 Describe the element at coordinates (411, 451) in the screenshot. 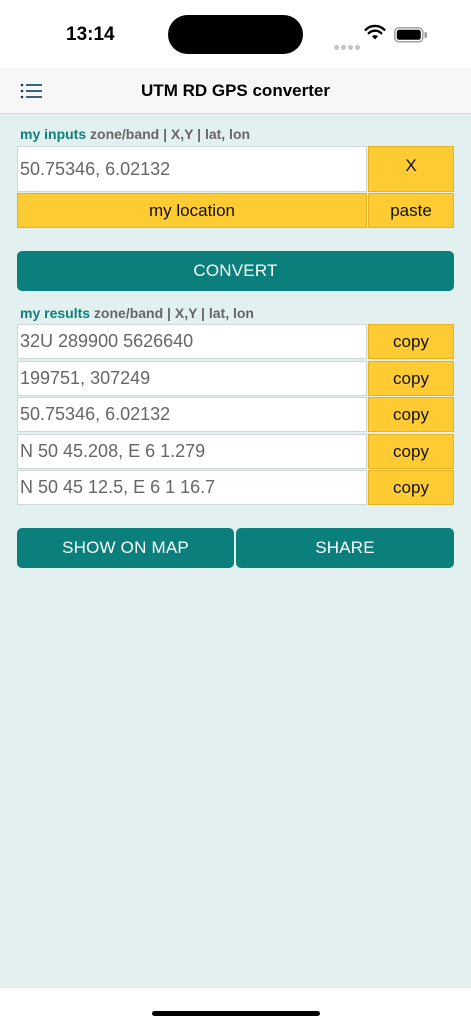

I see `copy-dm-button: copy` at that location.